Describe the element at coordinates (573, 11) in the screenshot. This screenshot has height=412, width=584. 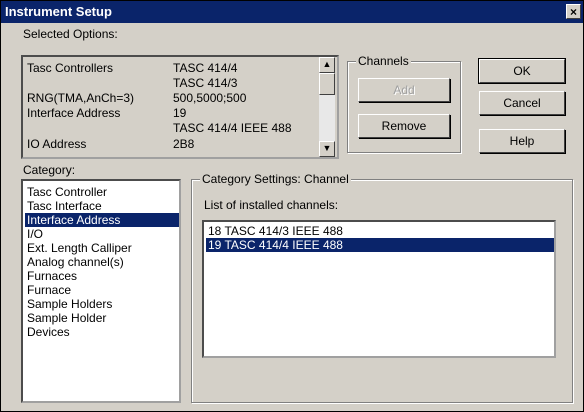
I see `close-icon: ×` at that location.